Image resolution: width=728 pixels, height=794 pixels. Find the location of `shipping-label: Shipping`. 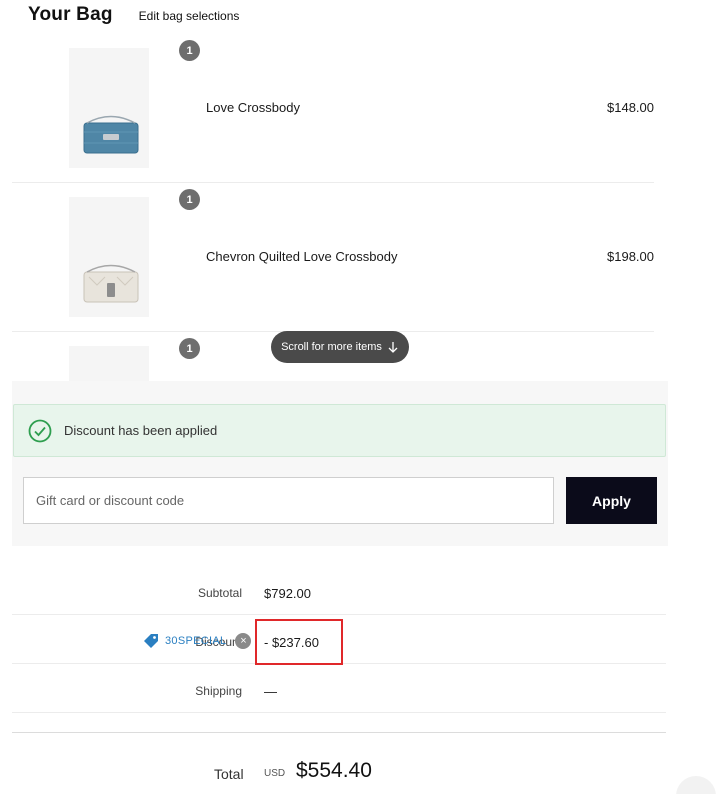

shipping-label: Shipping is located at coordinates (218, 691).